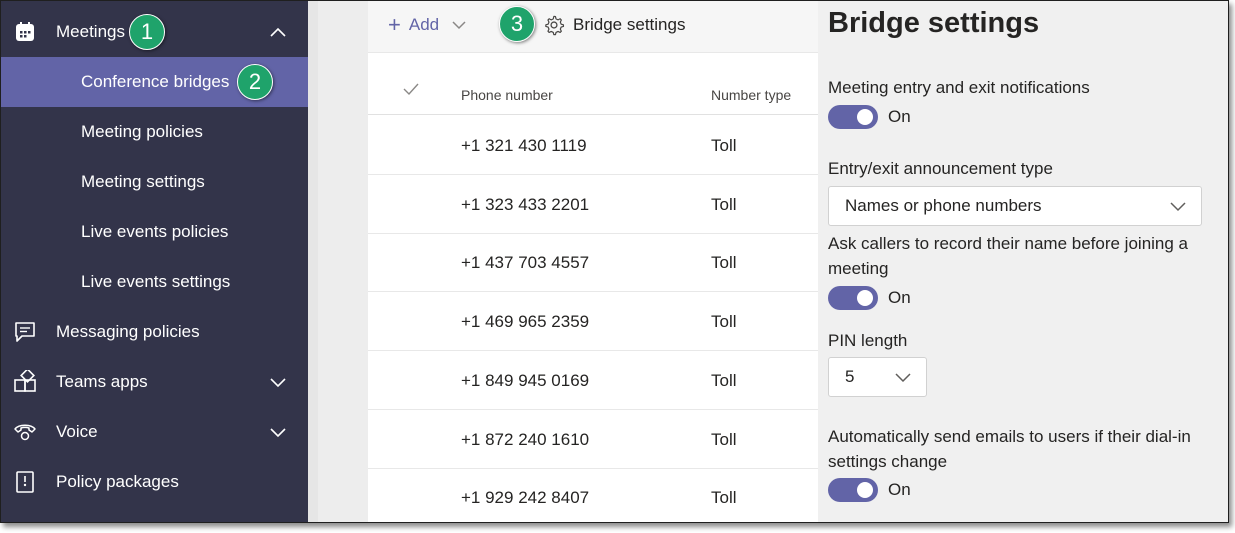 Image resolution: width=1235 pixels, height=533 pixels. What do you see at coordinates (25, 432) in the screenshot?
I see `phone-icon` at bounding box center [25, 432].